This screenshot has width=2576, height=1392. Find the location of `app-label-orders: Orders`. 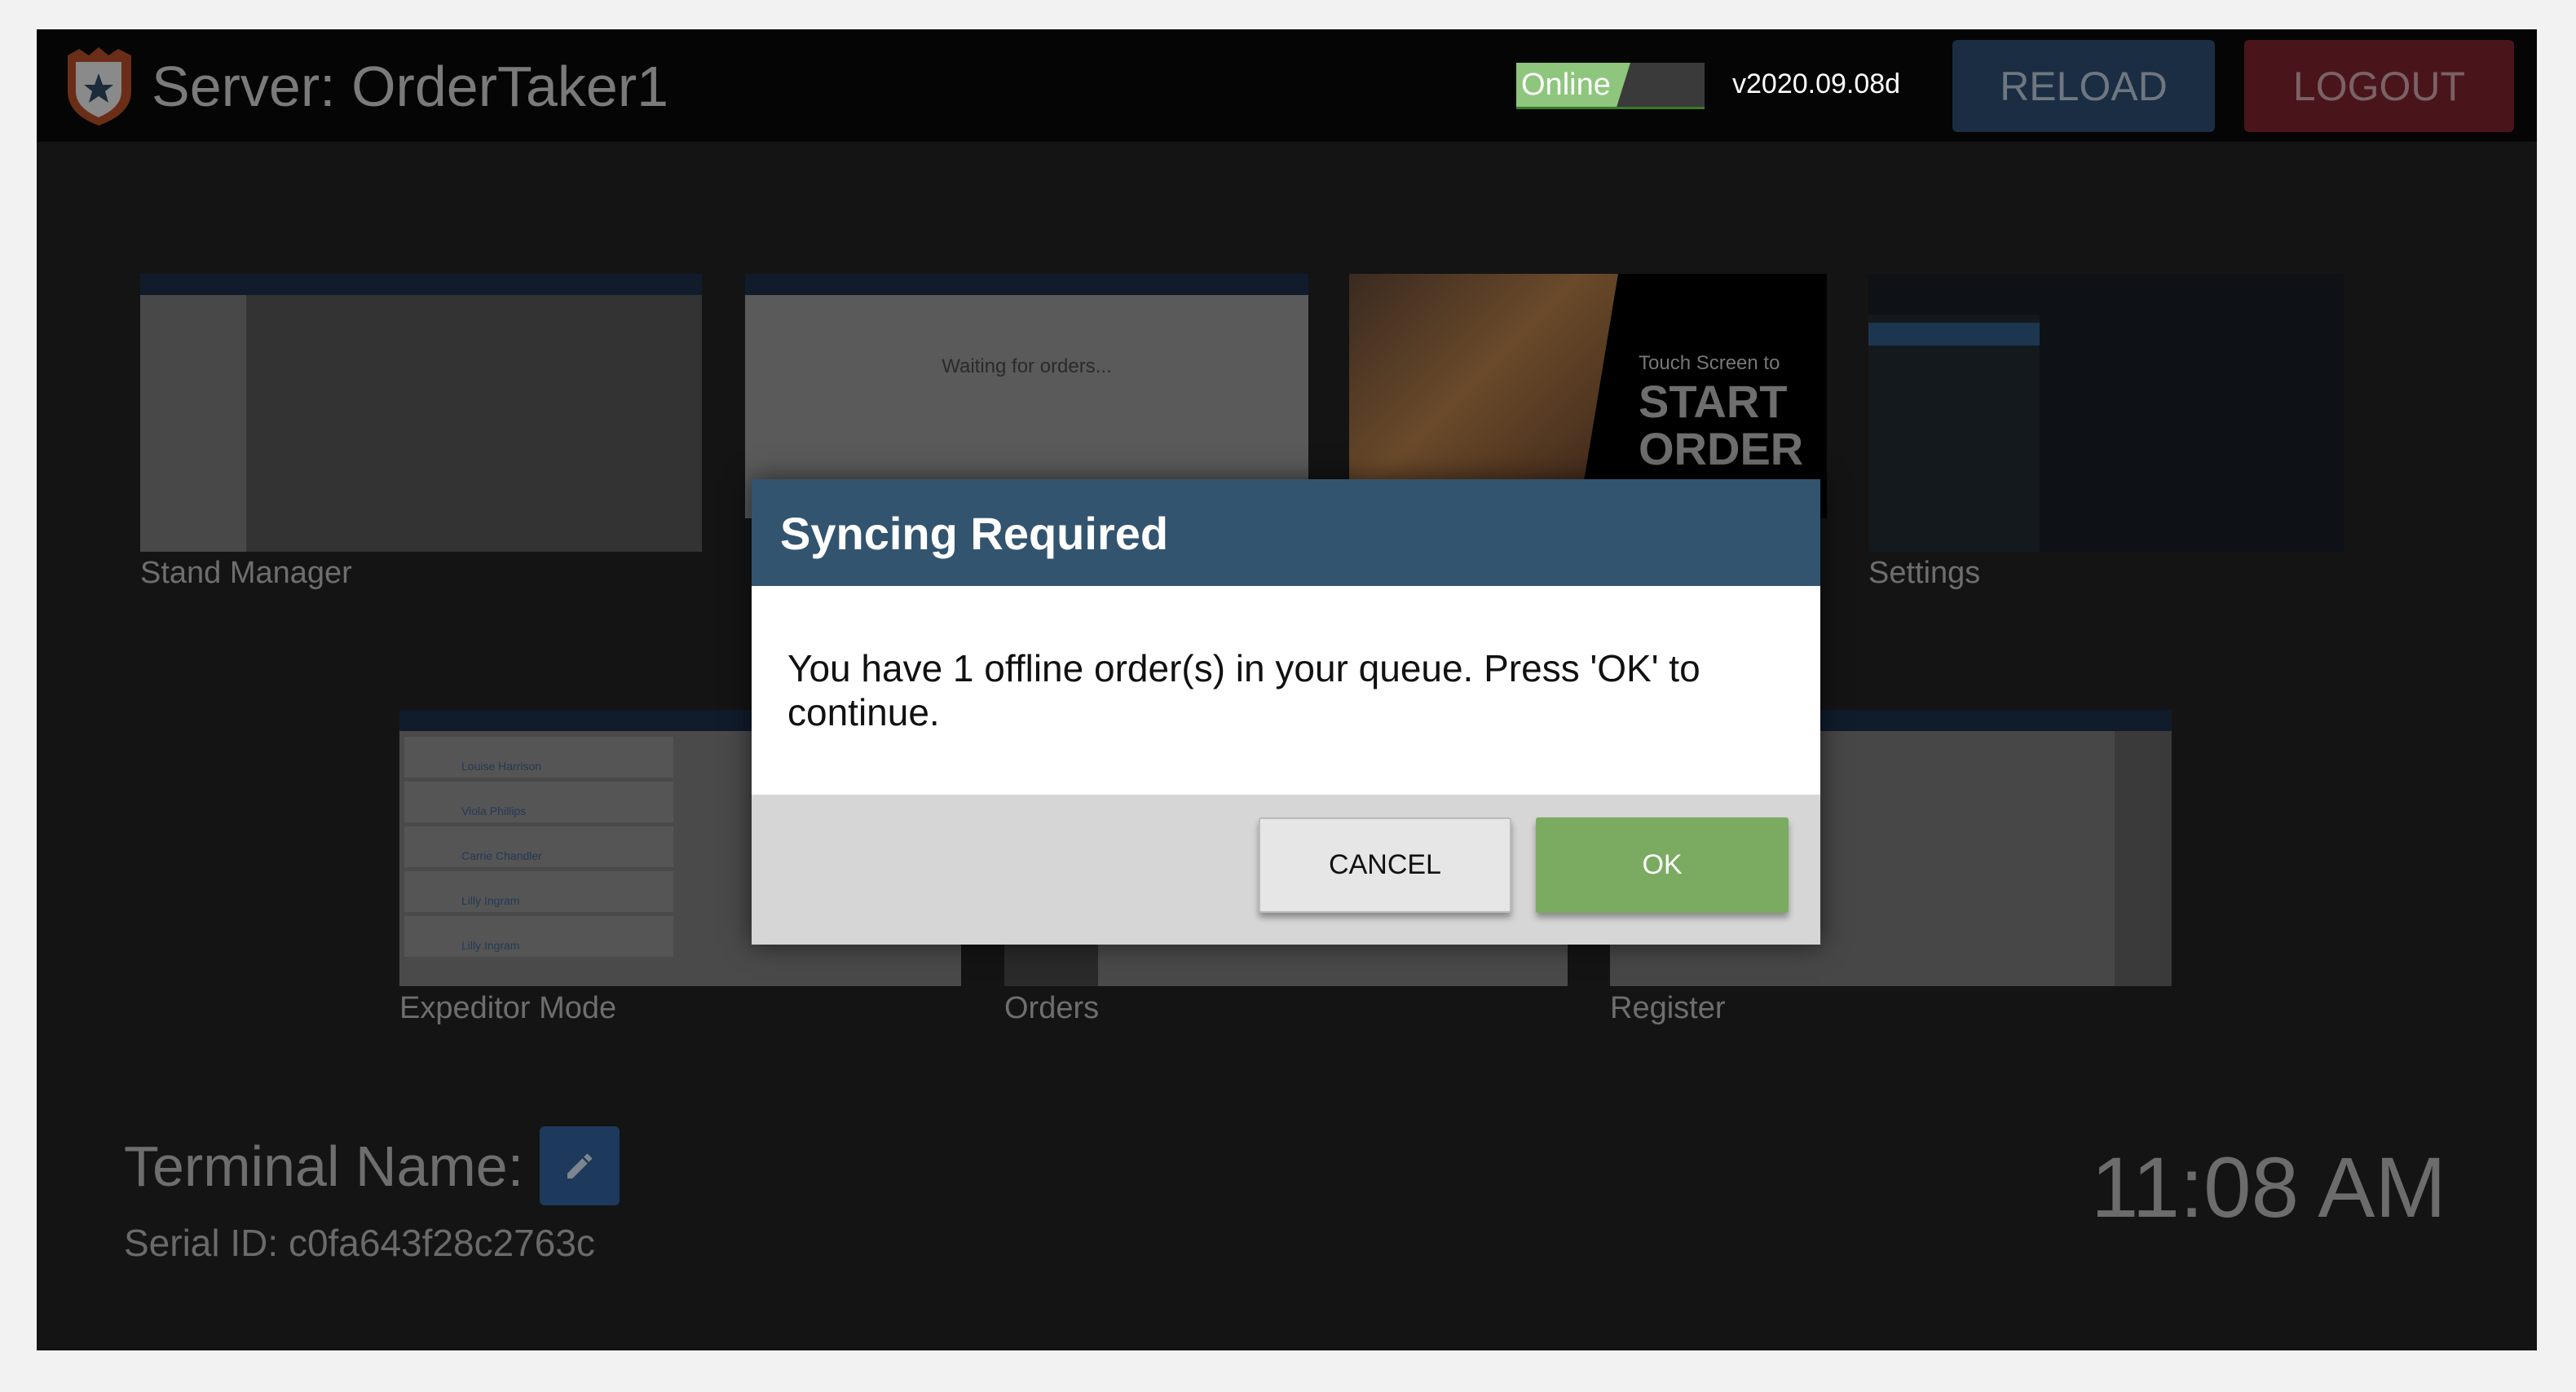

app-label-orders: Orders is located at coordinates (1052, 1008).